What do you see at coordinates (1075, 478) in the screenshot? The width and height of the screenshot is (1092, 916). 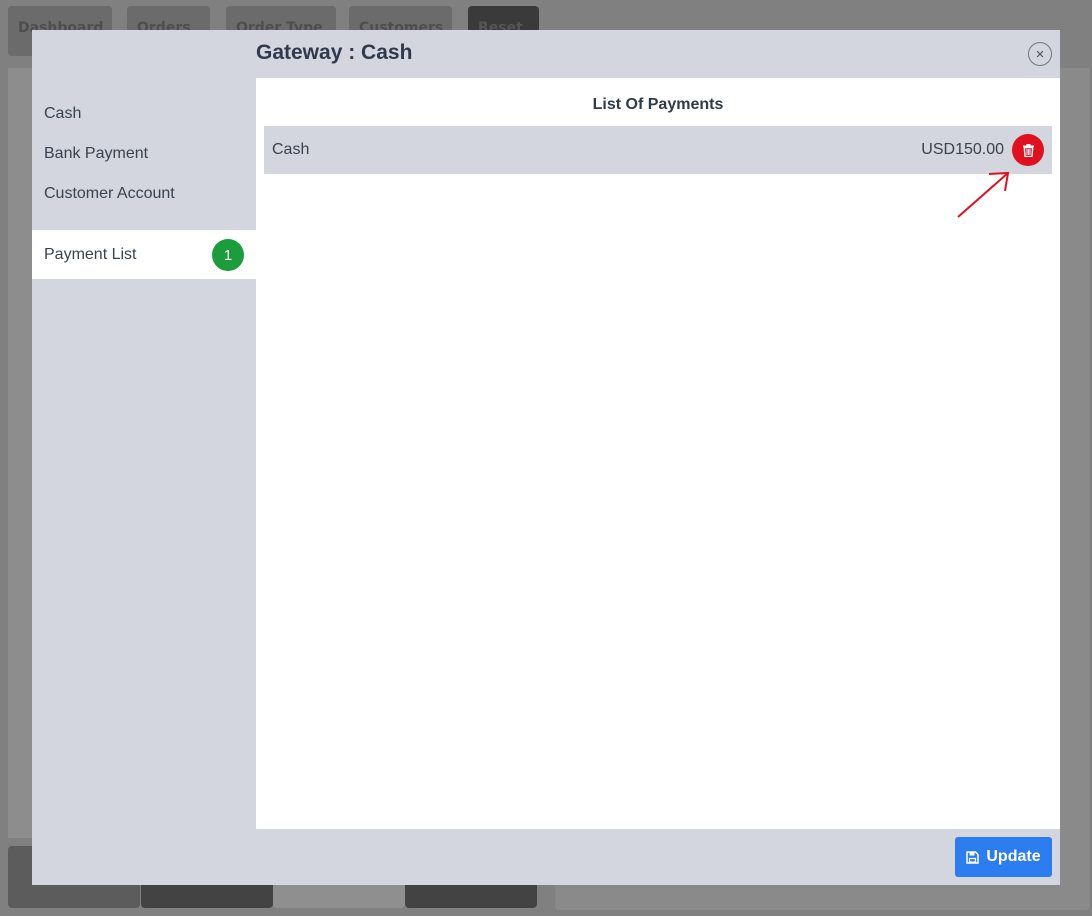 I see `bg-right-panel` at bounding box center [1075, 478].